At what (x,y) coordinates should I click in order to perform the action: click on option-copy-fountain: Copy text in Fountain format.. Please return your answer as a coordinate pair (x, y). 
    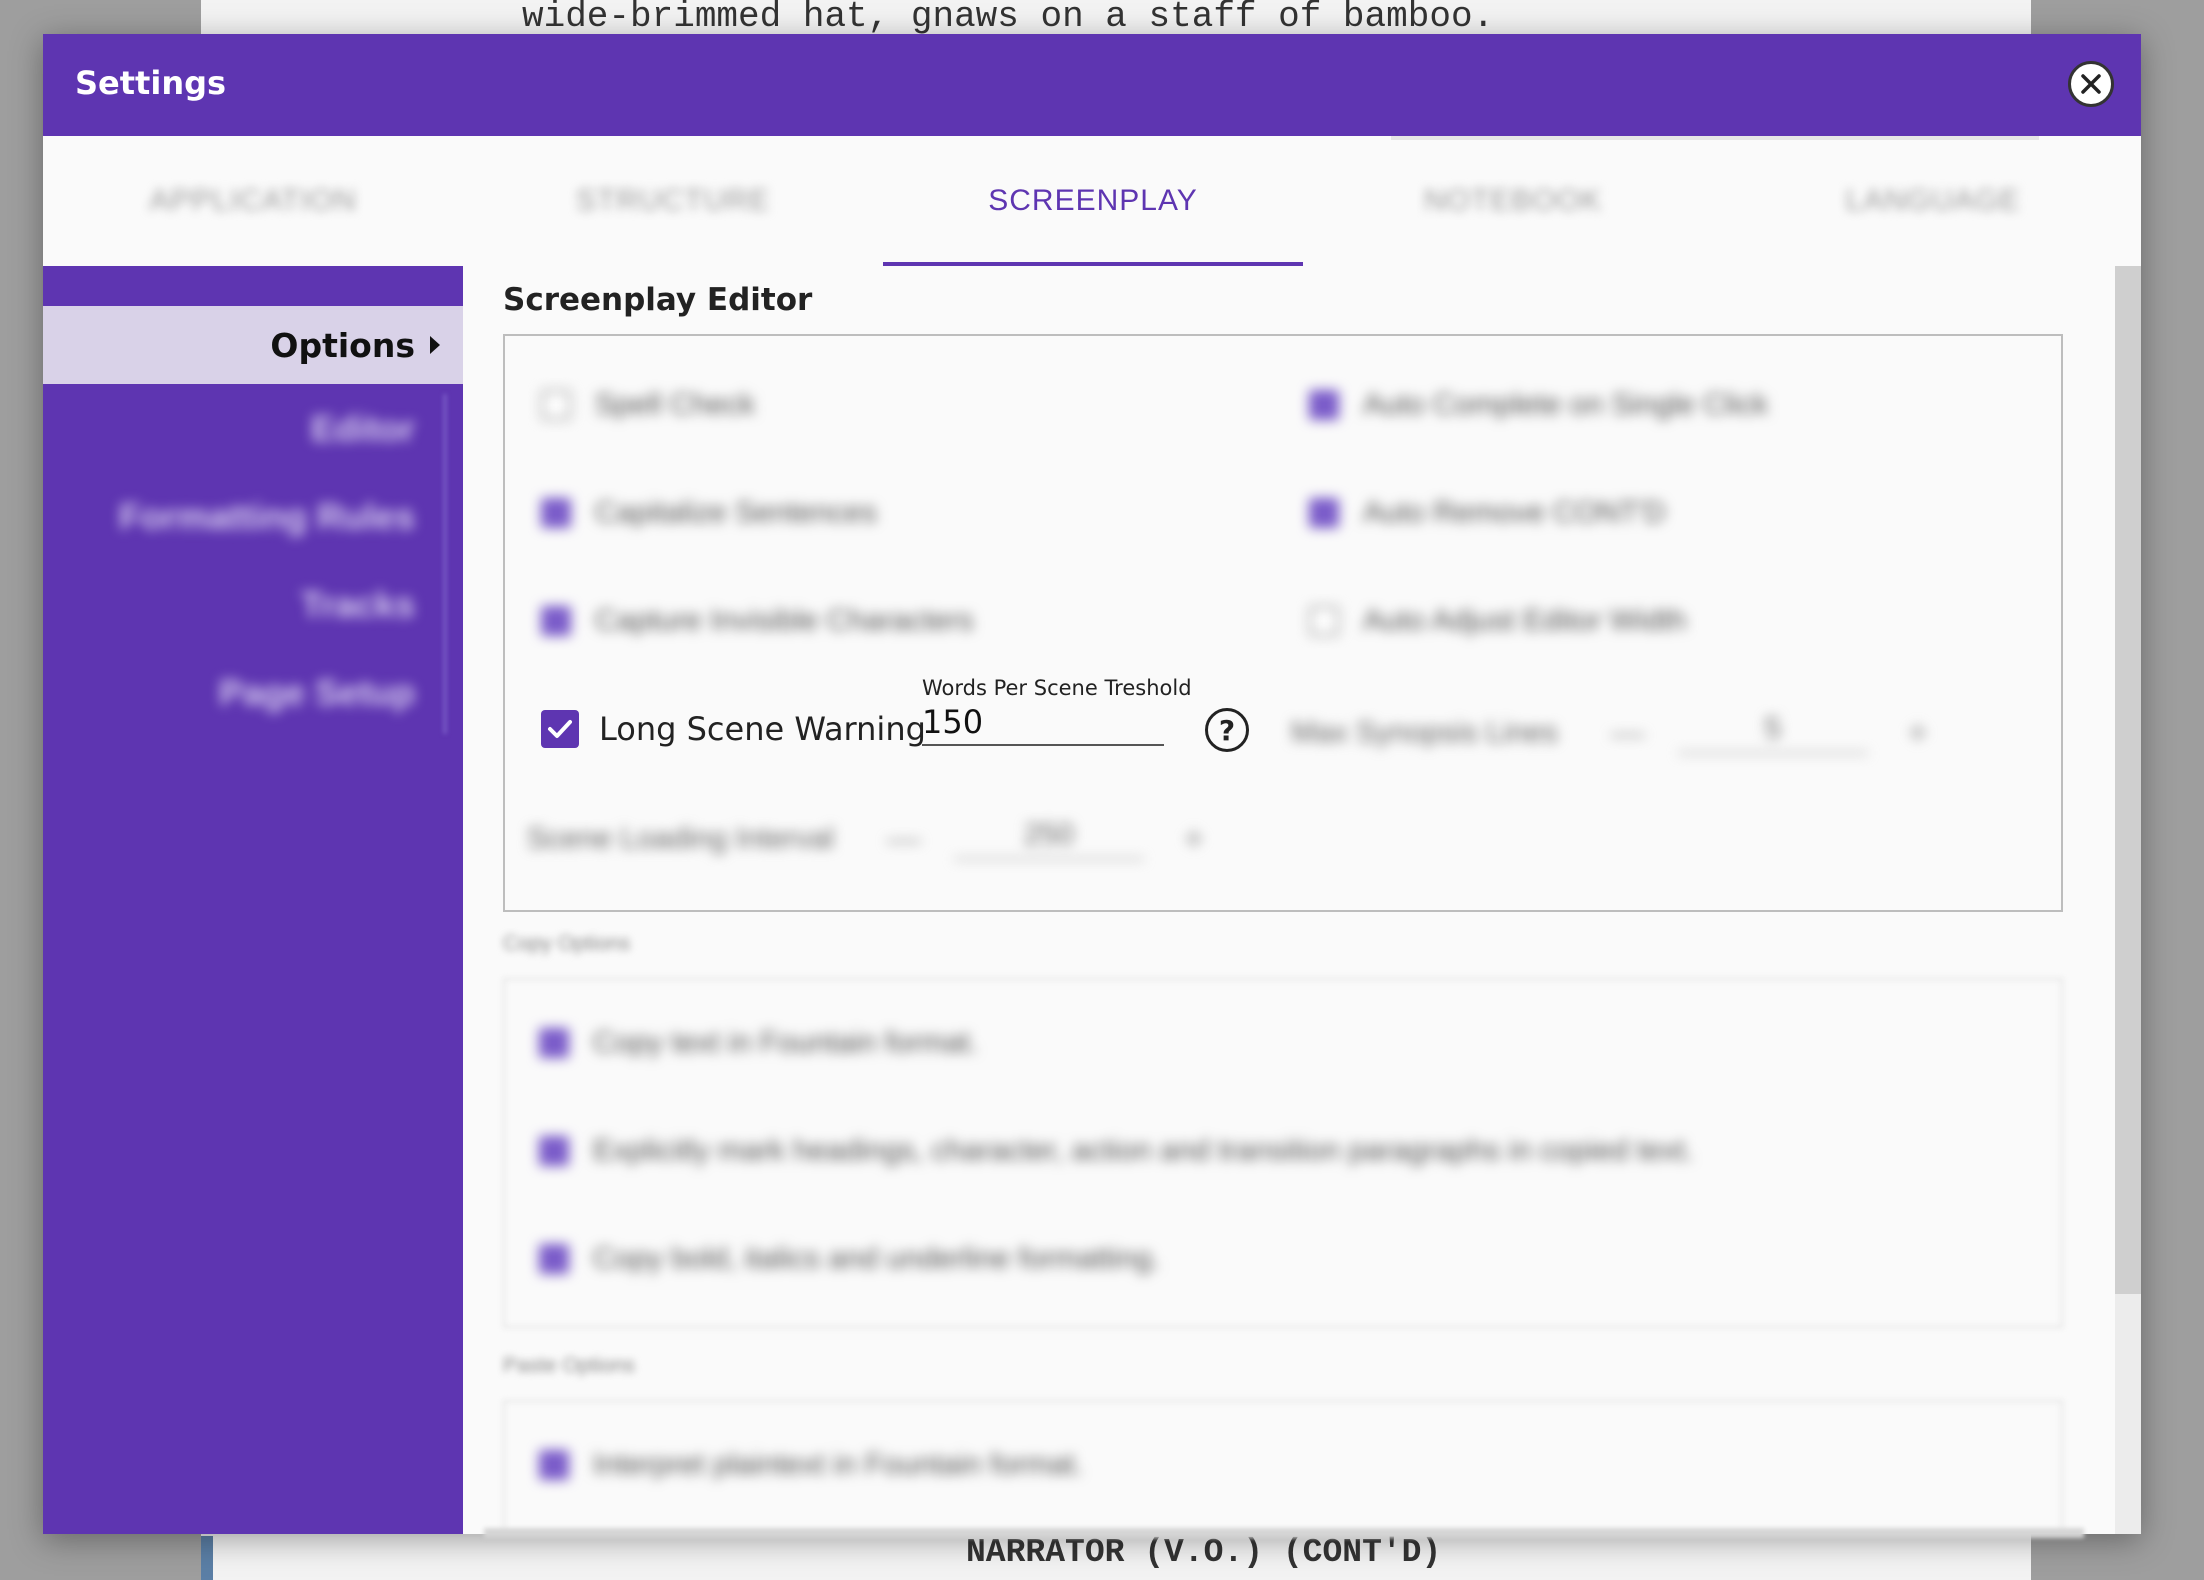
    Looking at the image, I should click on (758, 1043).